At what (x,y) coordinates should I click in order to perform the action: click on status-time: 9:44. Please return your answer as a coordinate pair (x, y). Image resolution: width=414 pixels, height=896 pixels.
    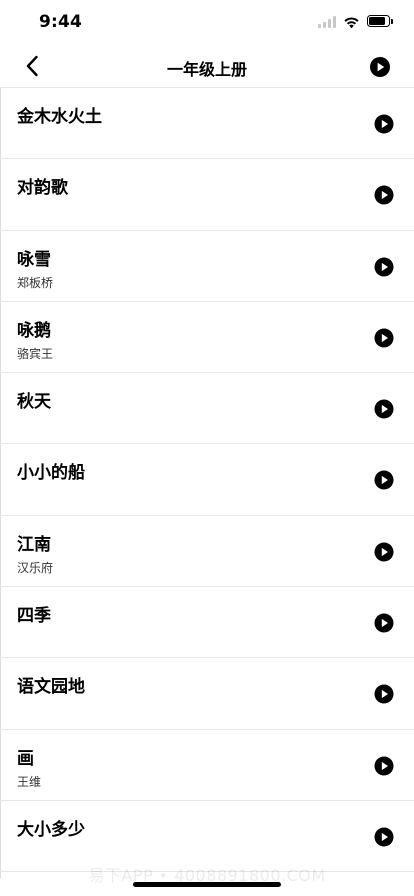
    Looking at the image, I should click on (61, 22).